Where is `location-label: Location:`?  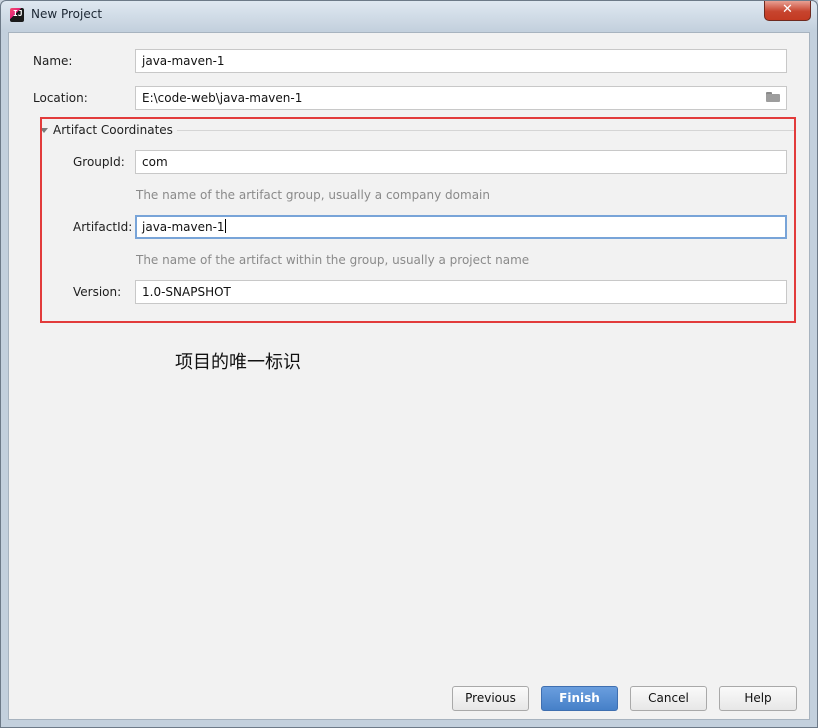
location-label: Location: is located at coordinates (60, 98).